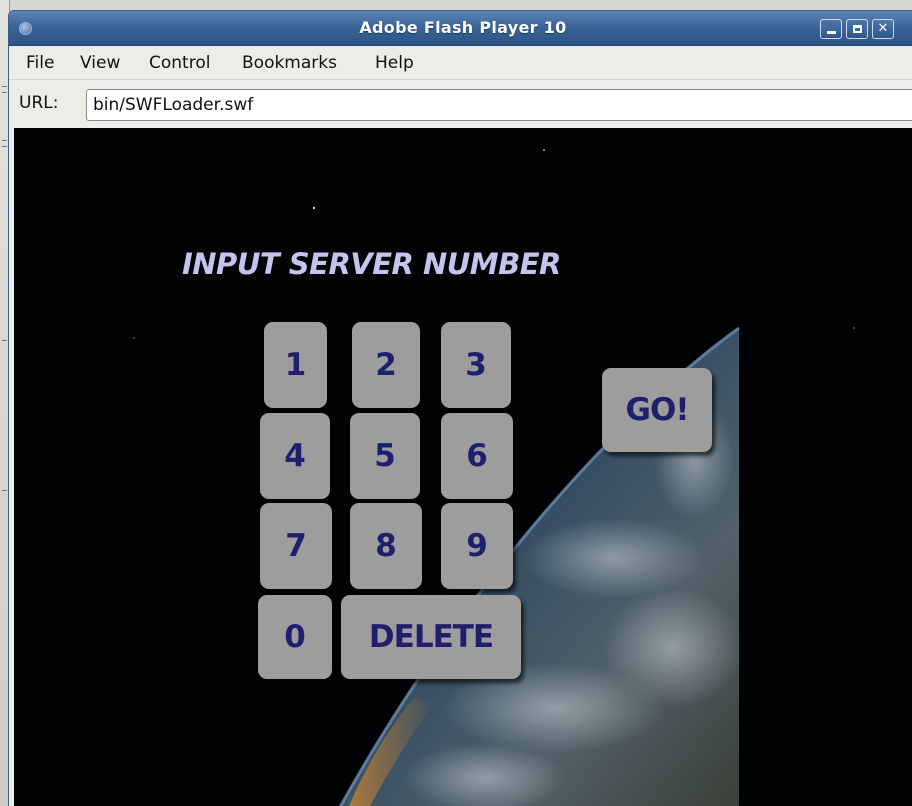  I want to click on key-label: 4, so click(295, 456).